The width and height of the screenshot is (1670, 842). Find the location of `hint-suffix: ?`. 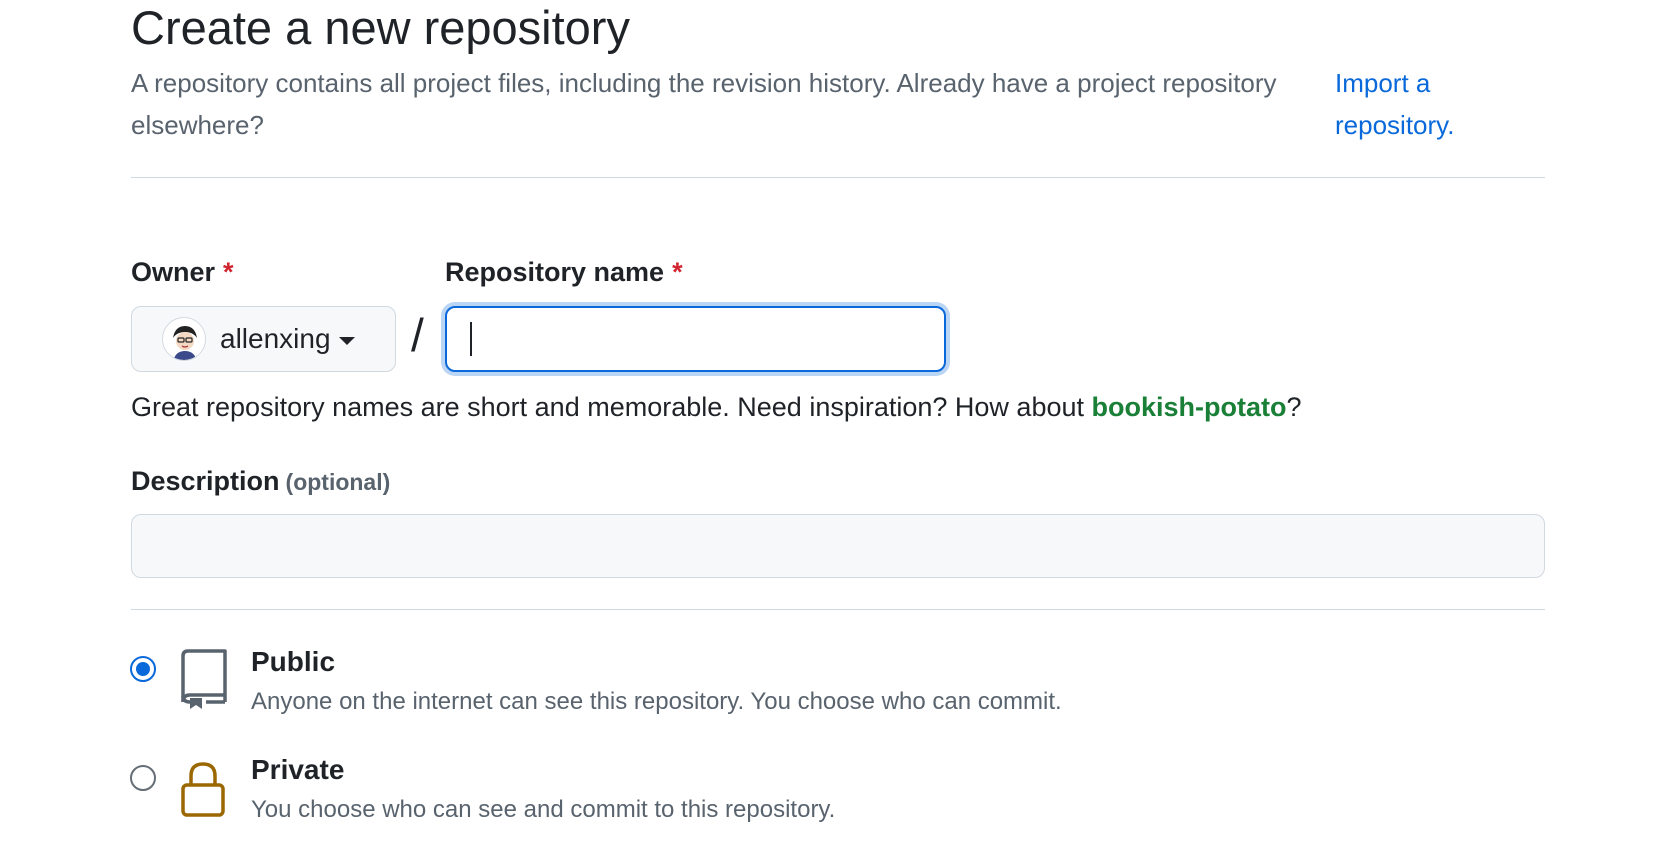

hint-suffix: ? is located at coordinates (1294, 407).